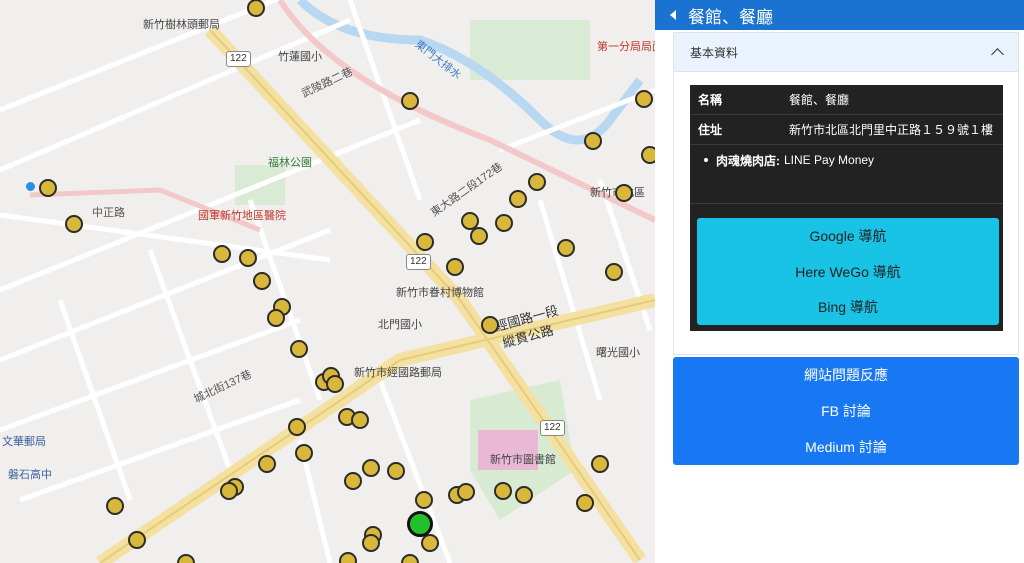 Image resolution: width=1024 pixels, height=563 pixels. I want to click on medium-discussion-link: Medium 討論, so click(846, 447).